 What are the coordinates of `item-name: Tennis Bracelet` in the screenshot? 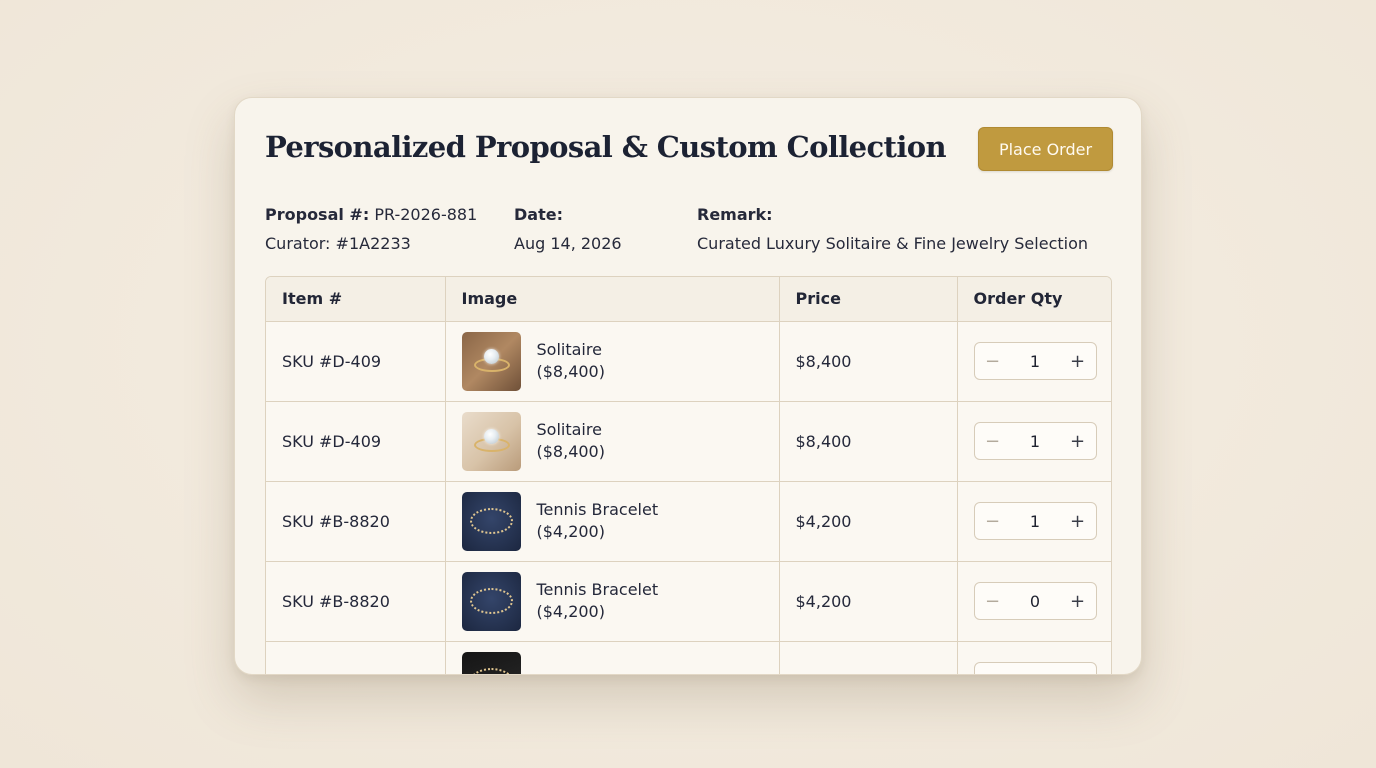 It's located at (598, 672).